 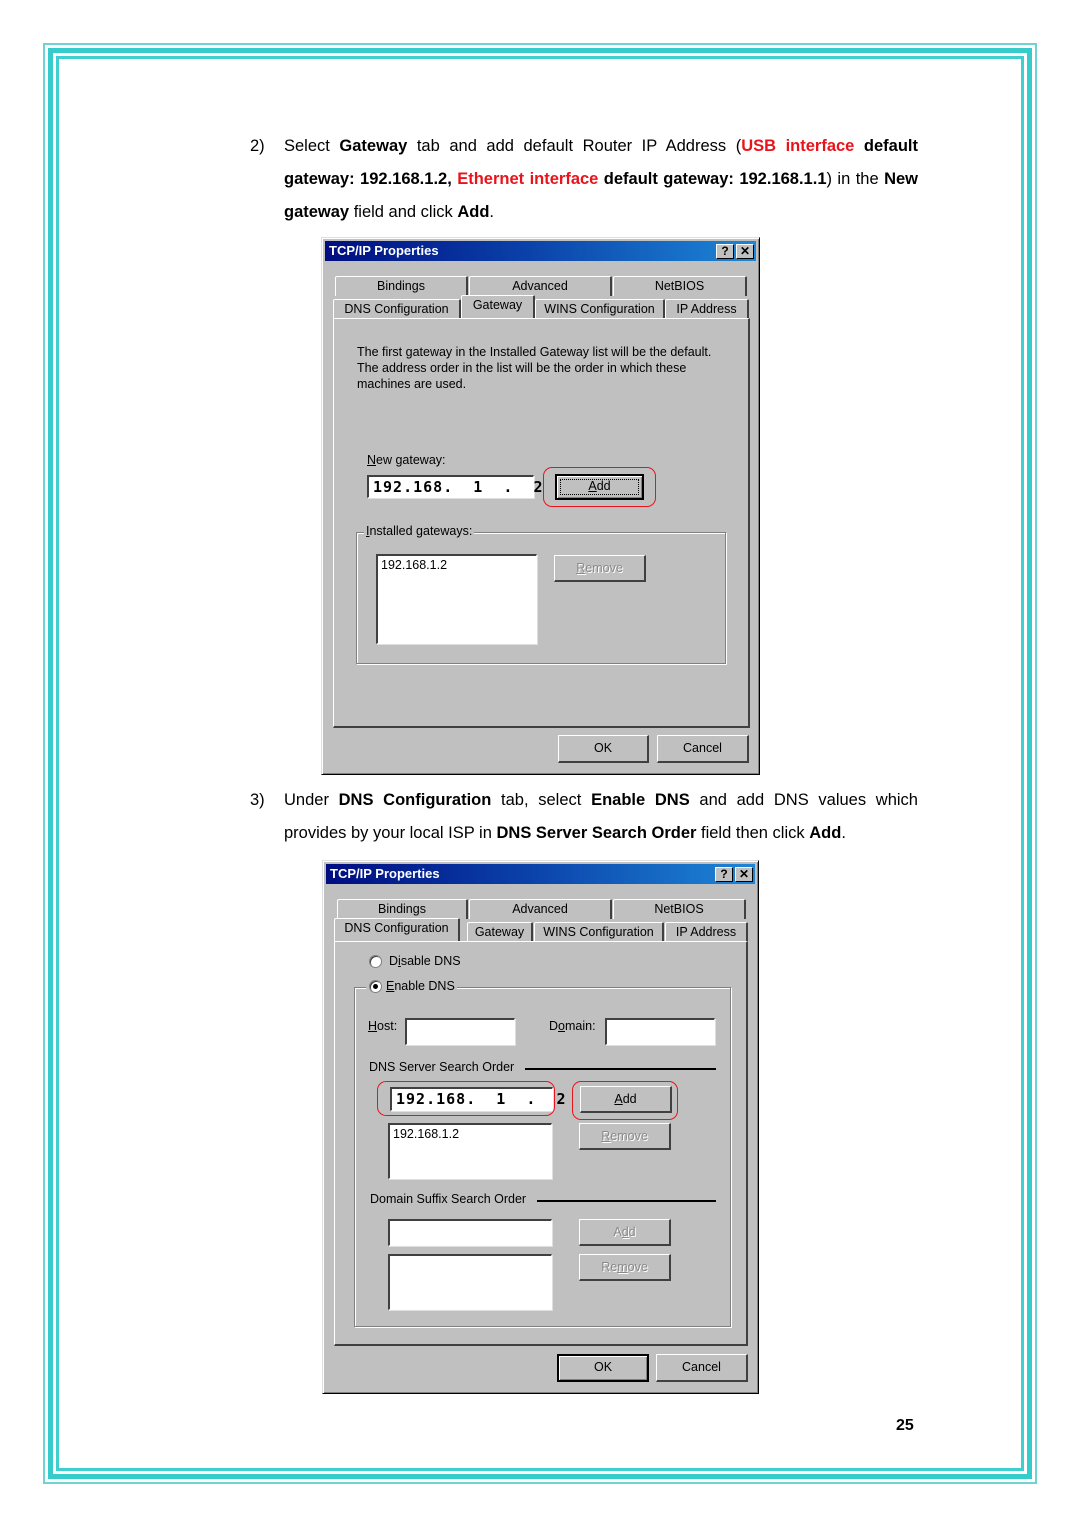 I want to click on text-run: Under, so click(x=311, y=800).